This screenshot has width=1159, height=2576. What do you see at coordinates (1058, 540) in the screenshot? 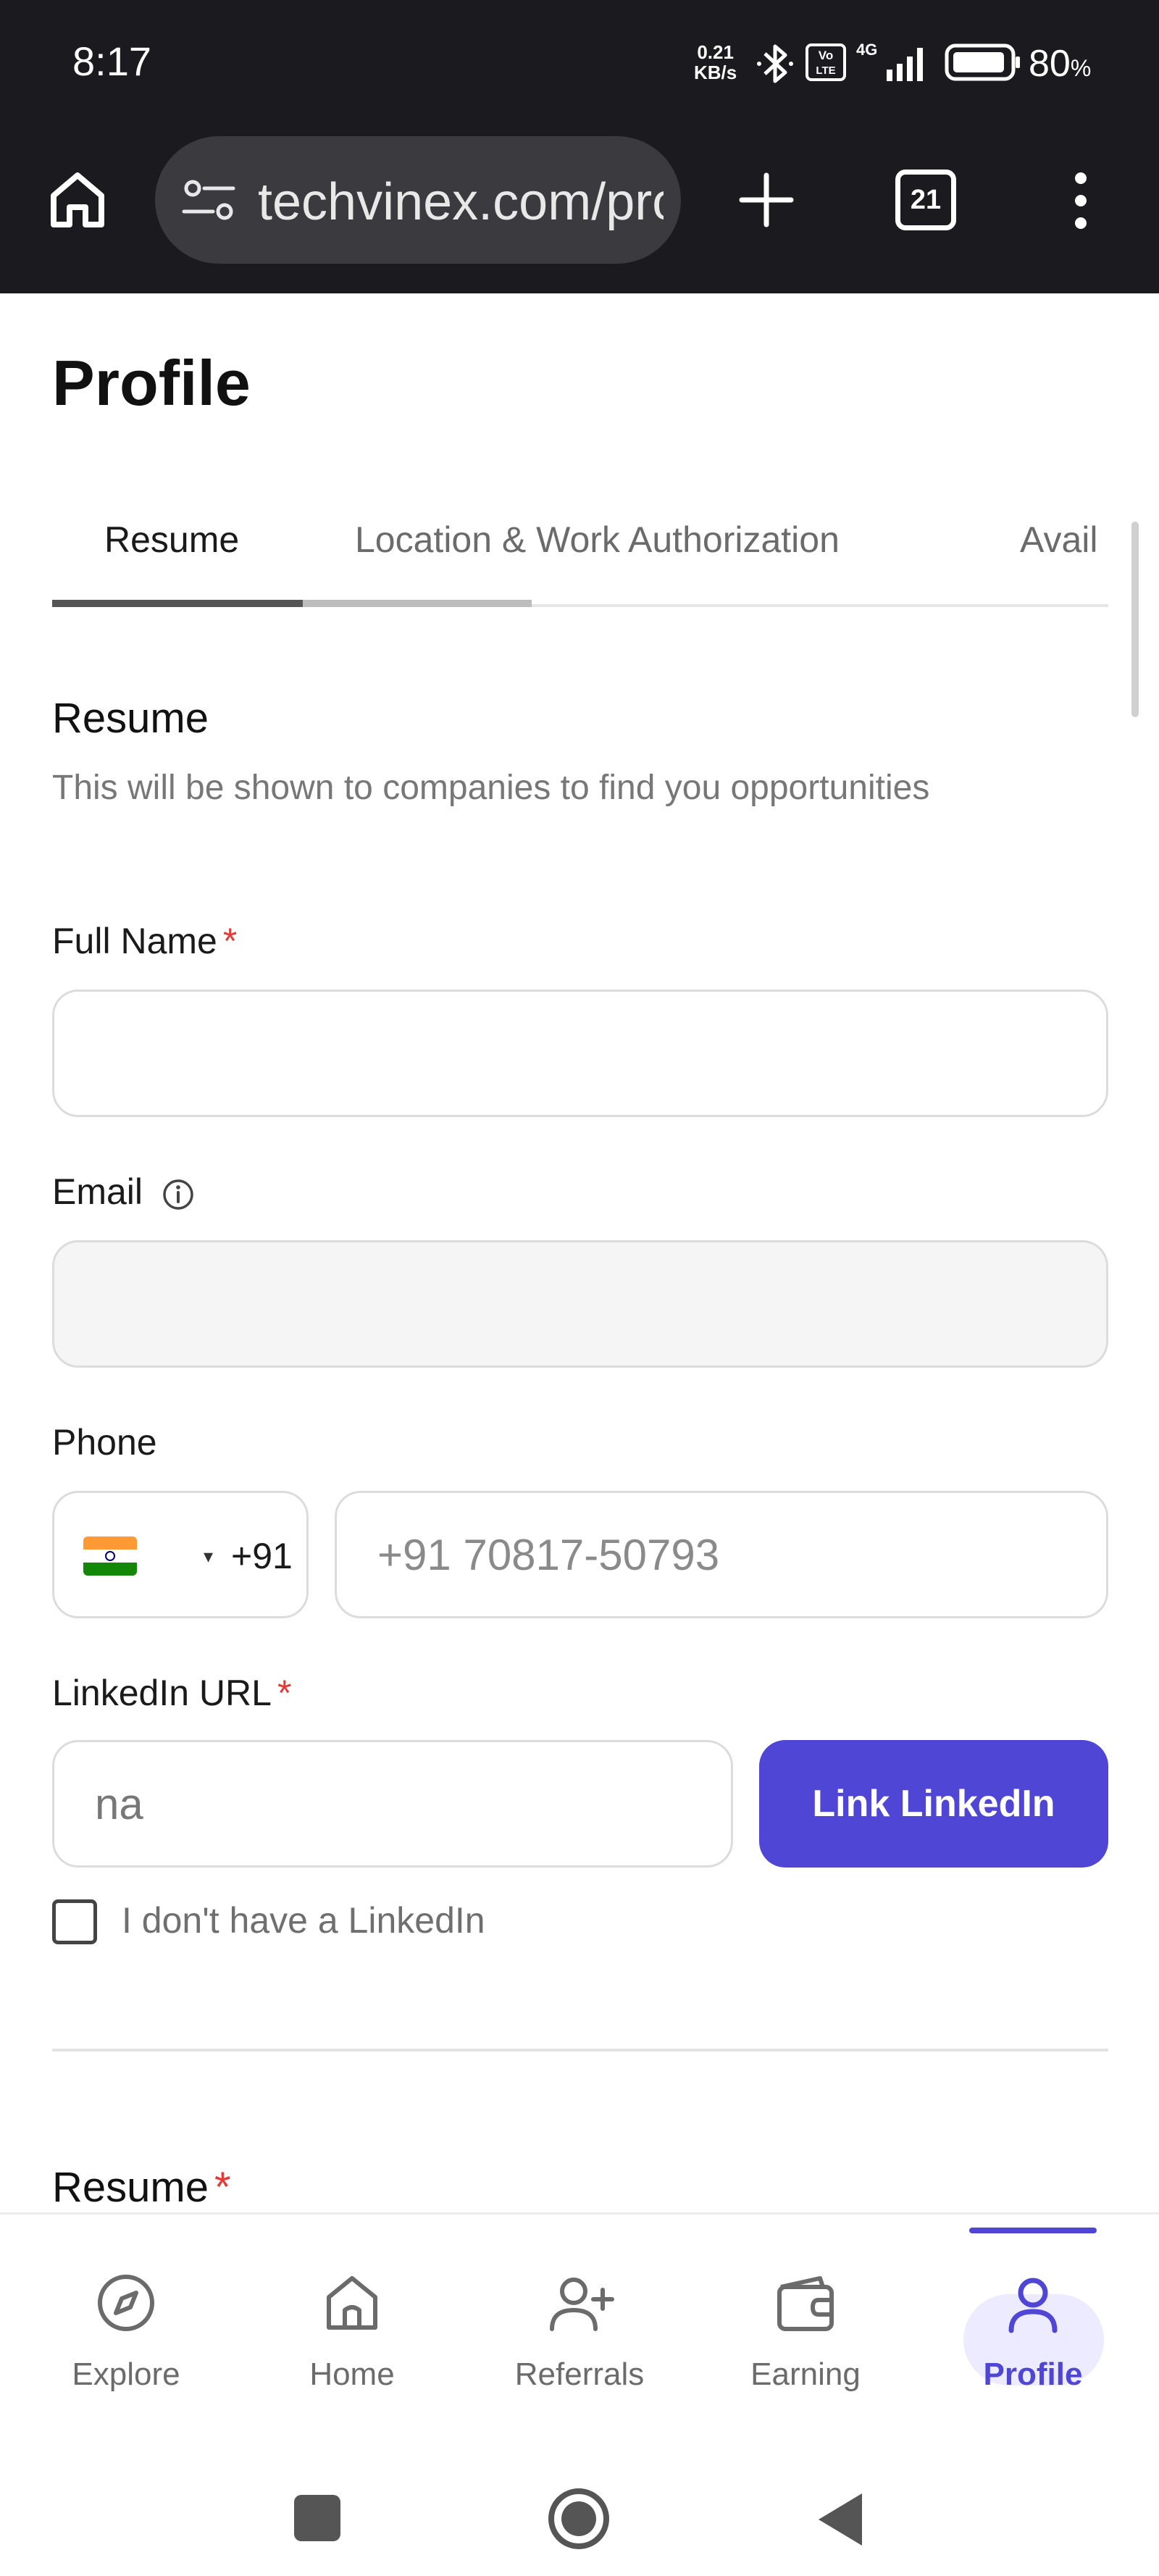
I see `tab-availability: Avail` at bounding box center [1058, 540].